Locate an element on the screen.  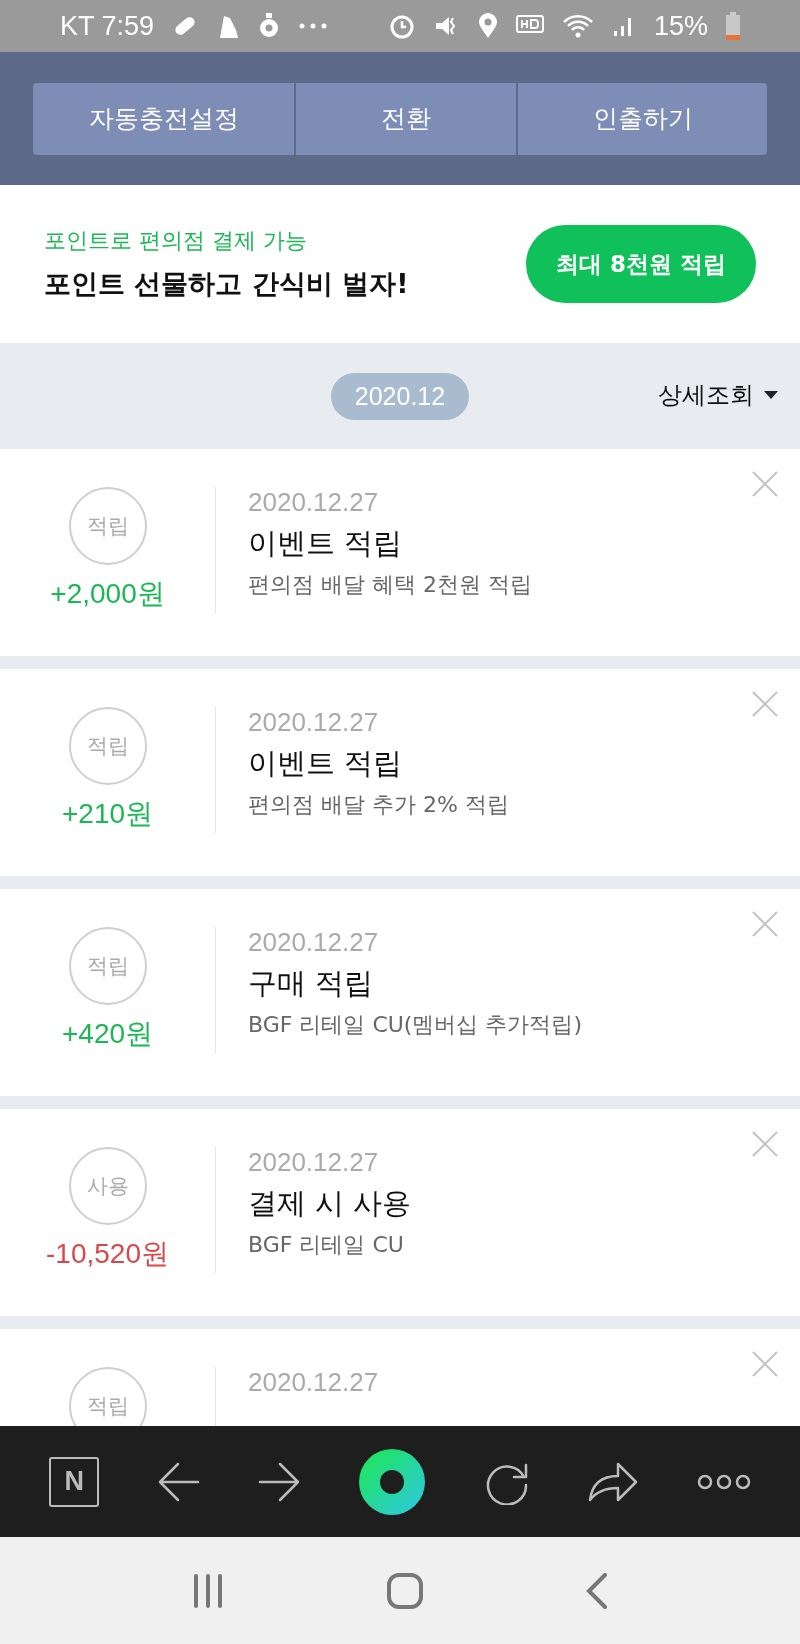
battery-percent: 15% is located at coordinates (680, 26).